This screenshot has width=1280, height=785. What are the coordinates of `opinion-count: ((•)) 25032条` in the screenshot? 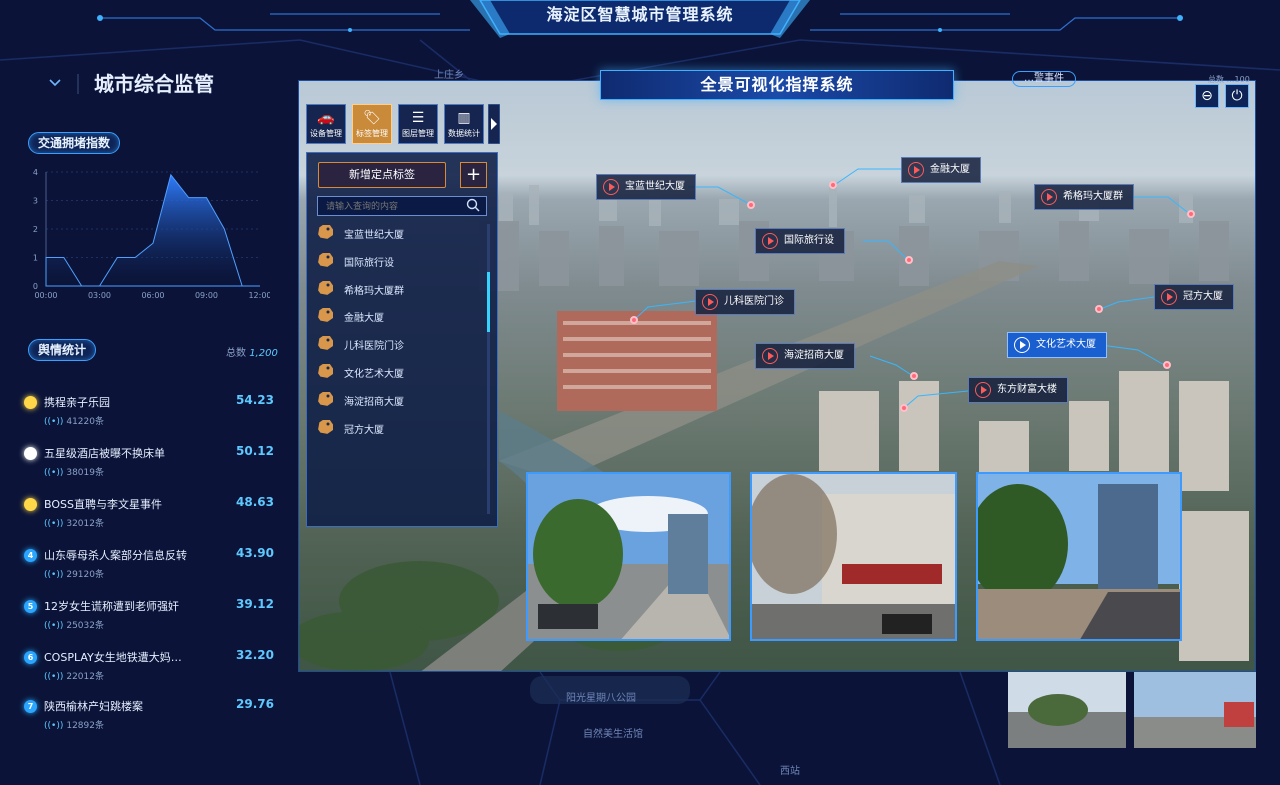 It's located at (74, 626).